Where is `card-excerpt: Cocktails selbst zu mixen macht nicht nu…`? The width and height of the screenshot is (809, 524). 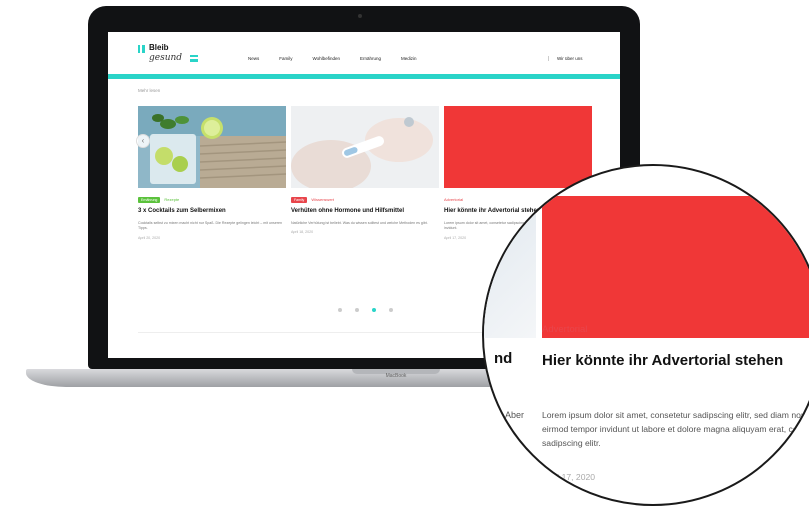 card-excerpt: Cocktails selbst zu mixen macht nicht nu… is located at coordinates (210, 225).